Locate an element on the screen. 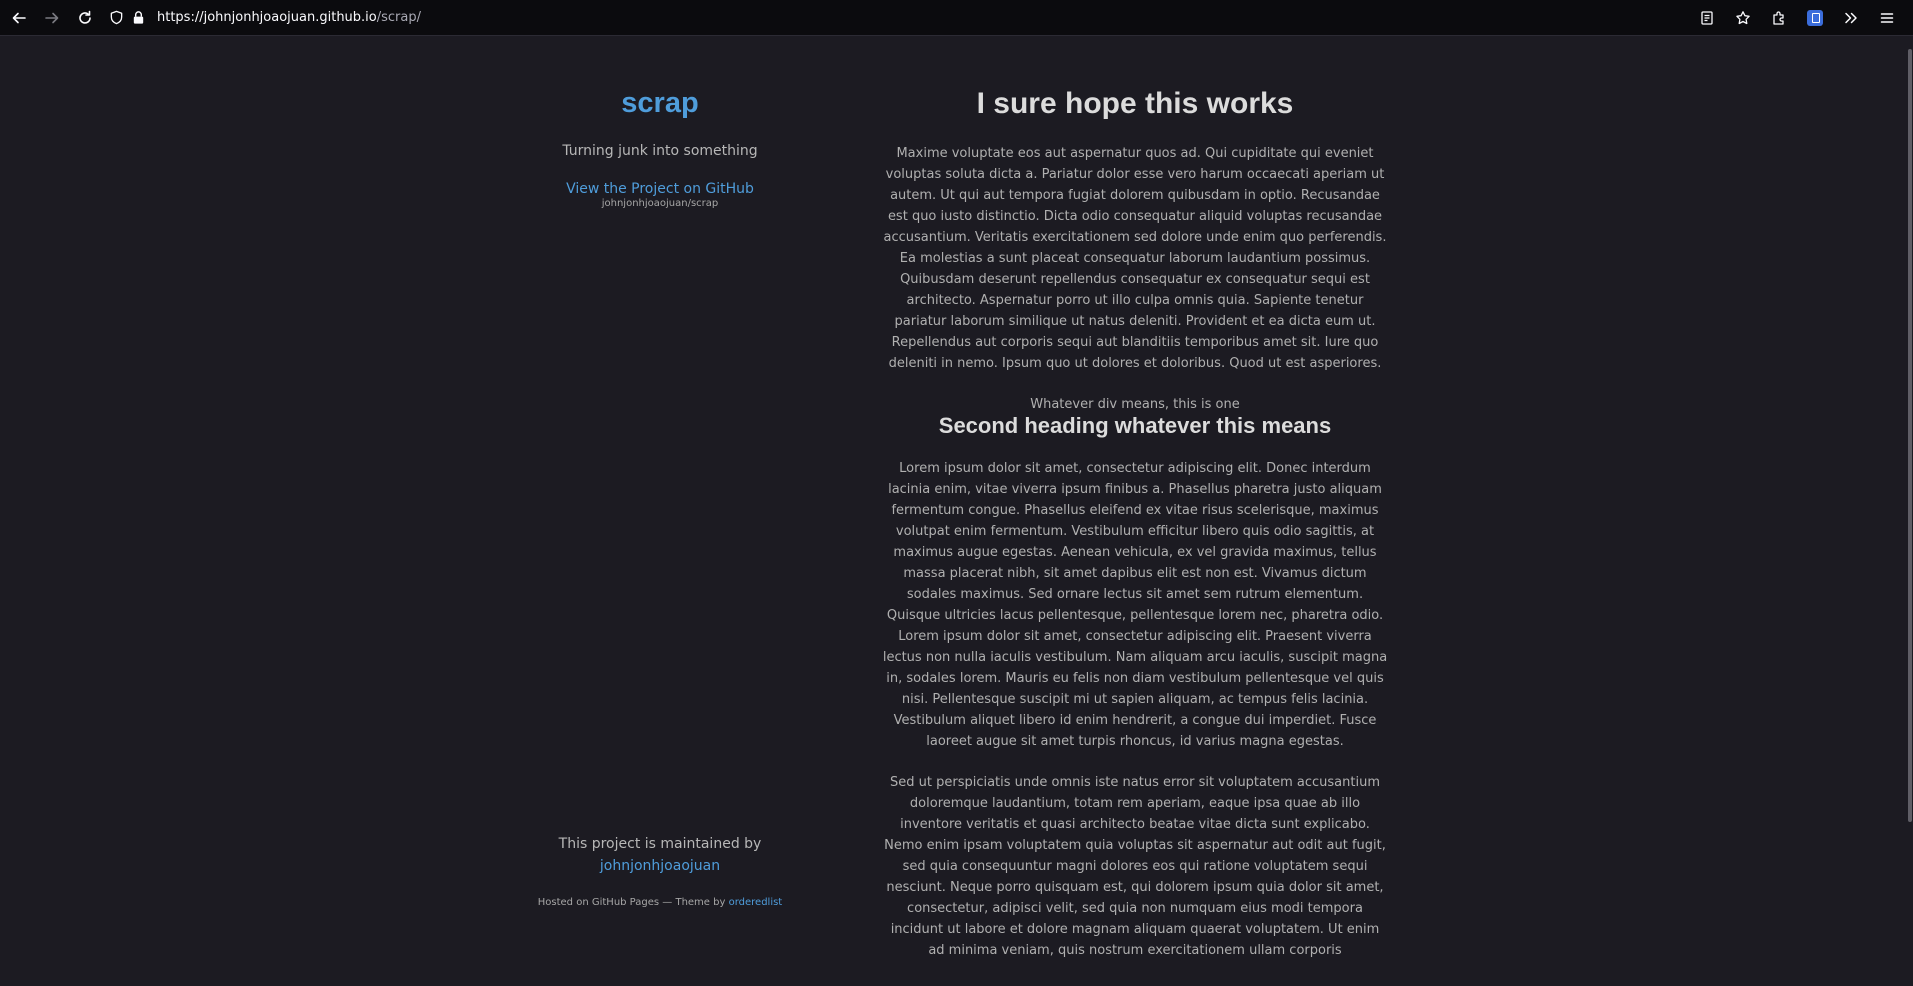  scrollbar-thumb is located at coordinates (1910, 435).